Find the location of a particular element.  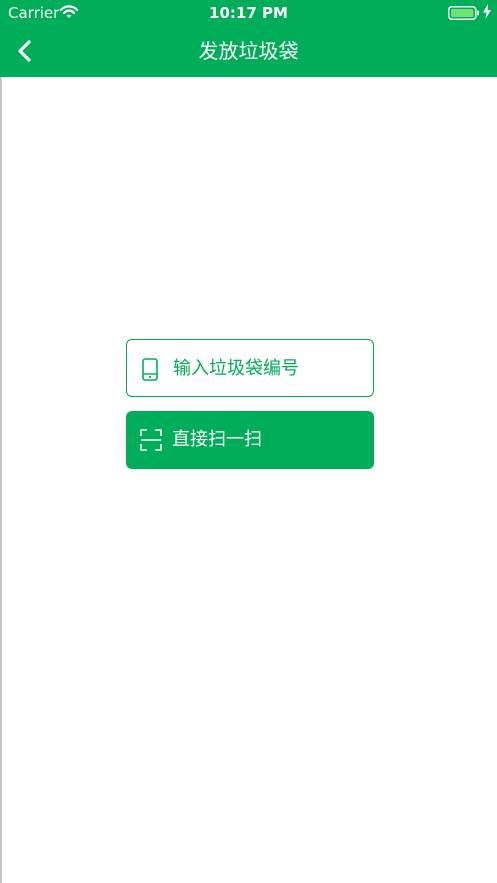

top-bar: Carrier 10:17 PM 发放垃圾袋 is located at coordinates (248, 38).